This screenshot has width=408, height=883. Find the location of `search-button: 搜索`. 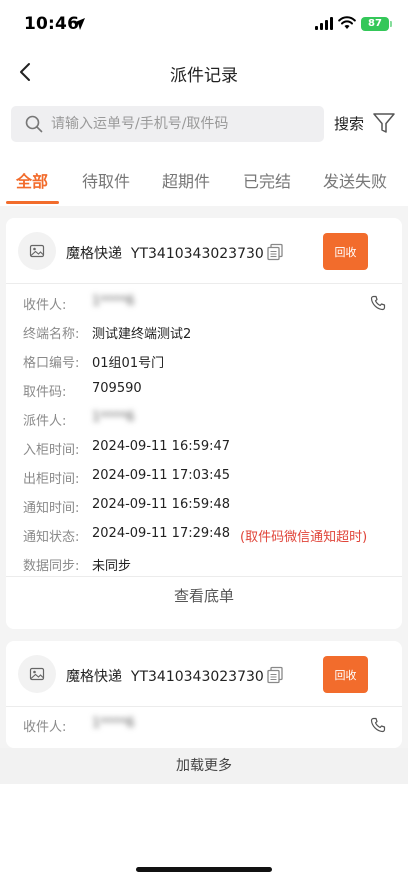

search-button: 搜索 is located at coordinates (349, 123).